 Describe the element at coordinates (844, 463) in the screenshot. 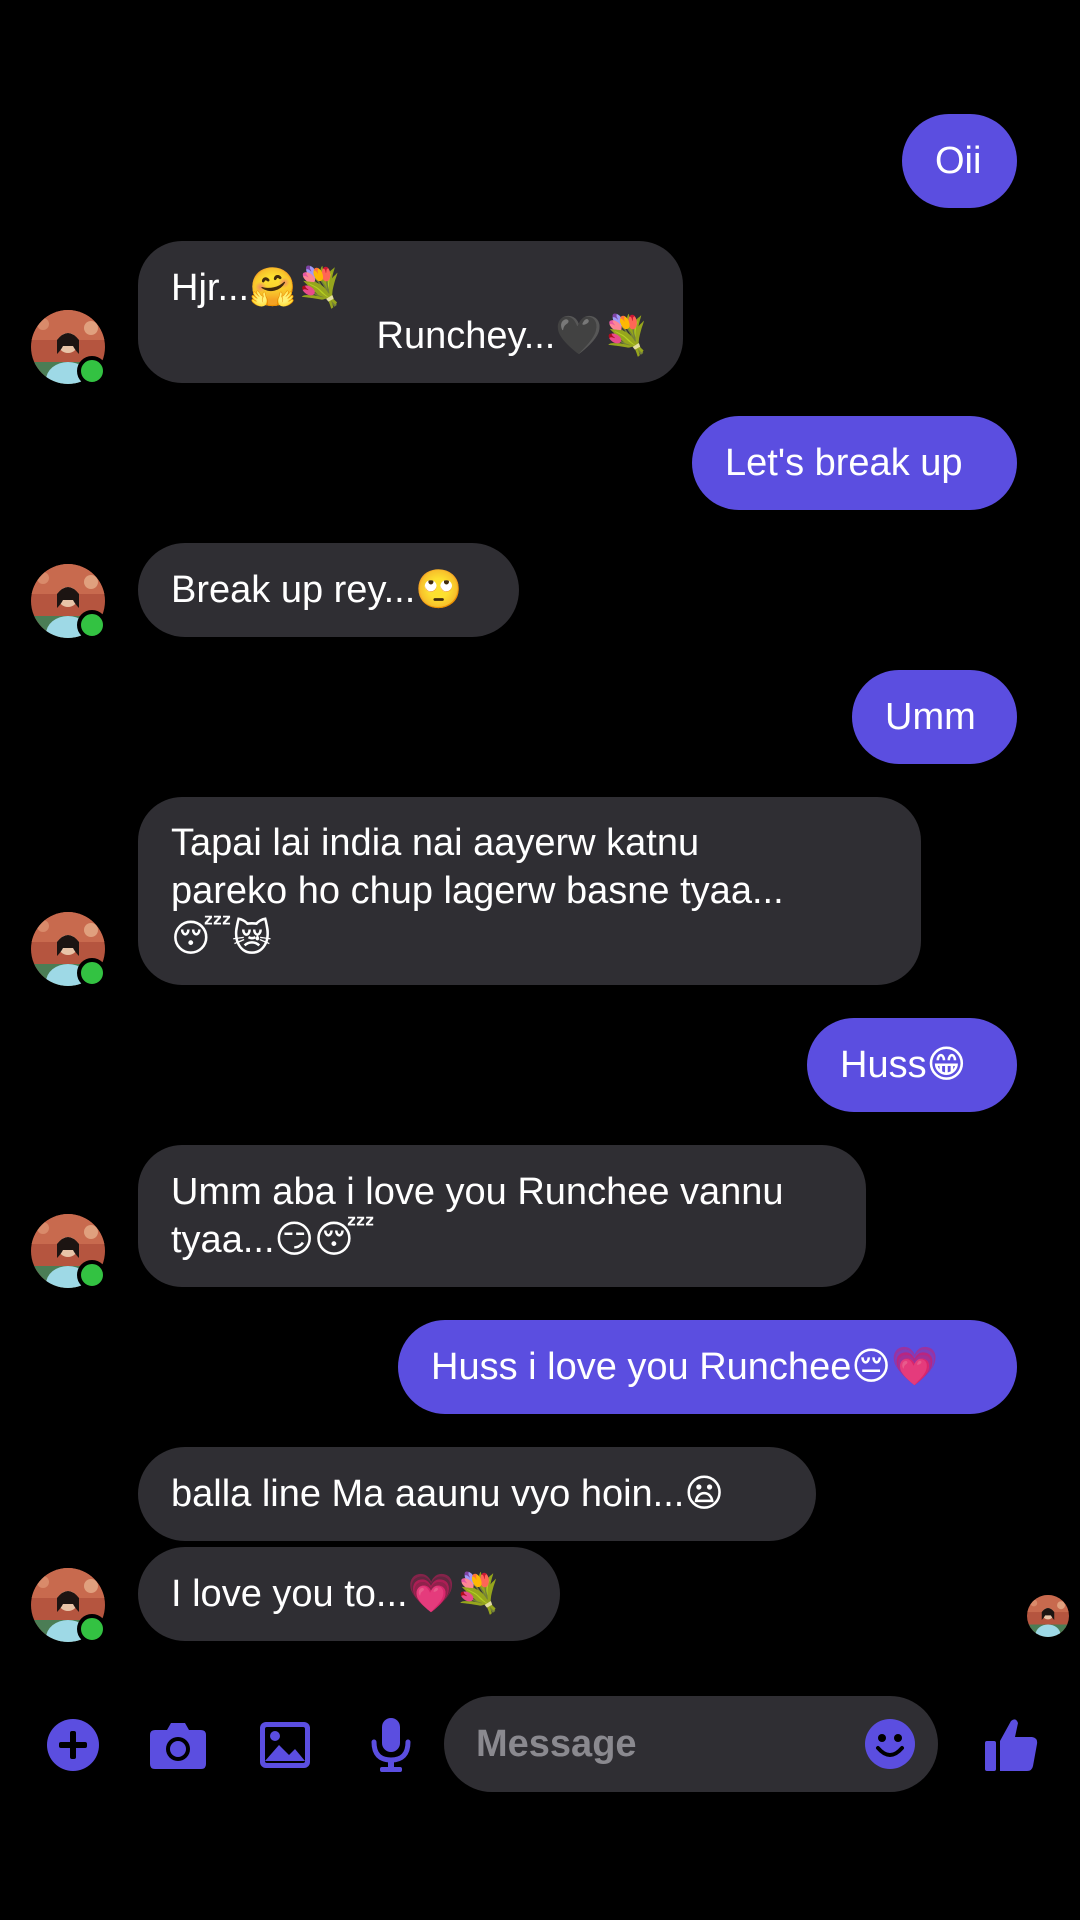

I see `message-text: Let's break up` at that location.